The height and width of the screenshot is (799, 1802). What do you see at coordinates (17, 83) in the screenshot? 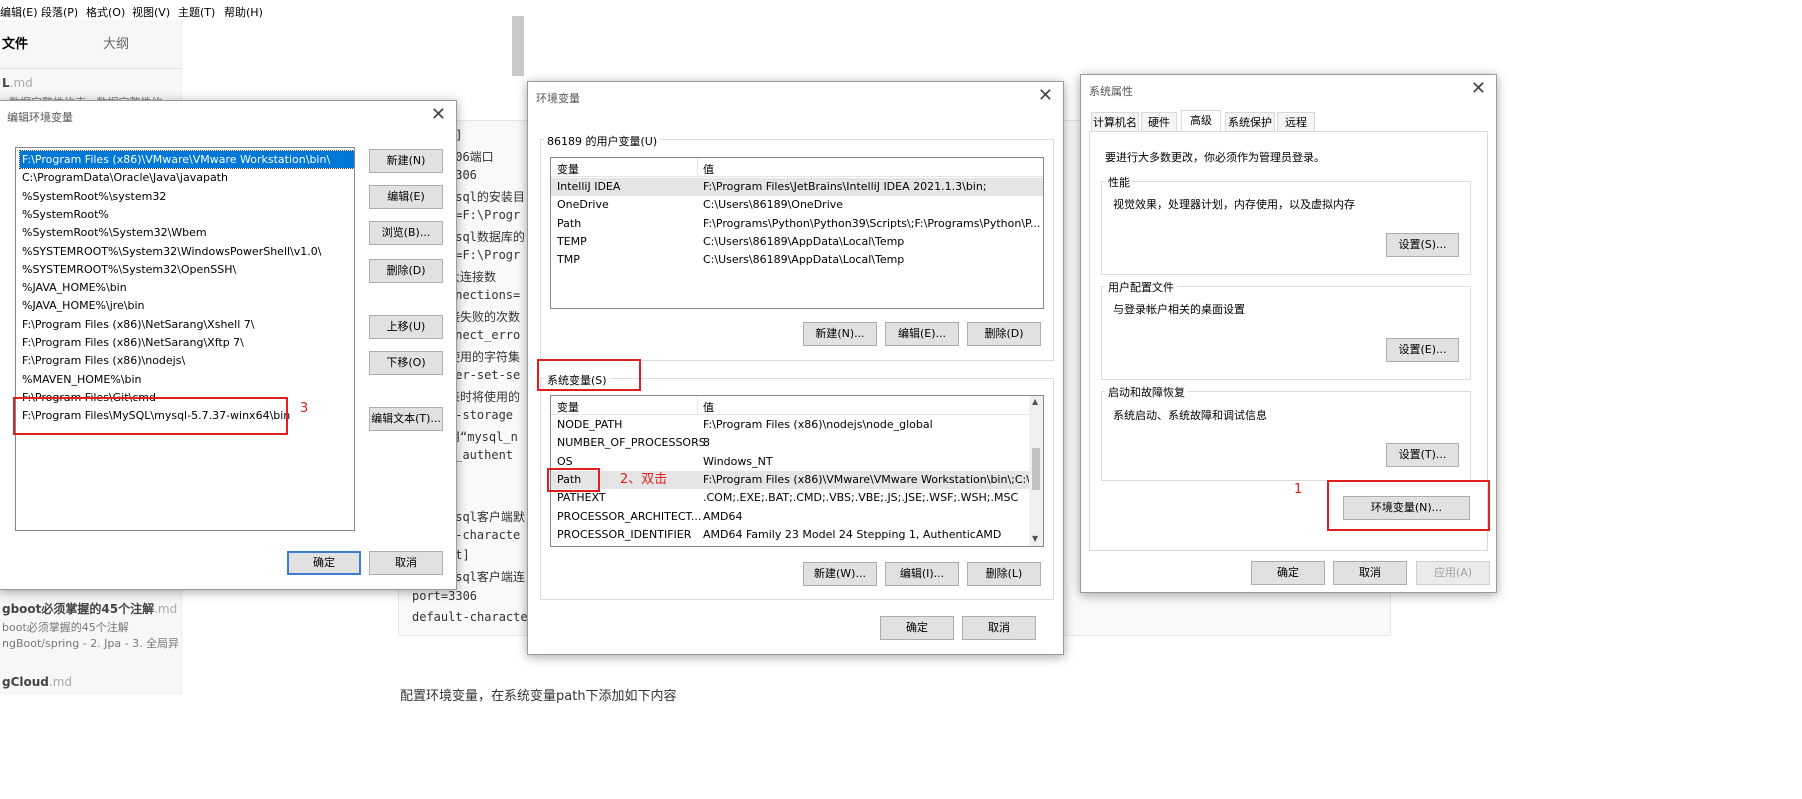
I see `file-item-title: L.md` at bounding box center [17, 83].